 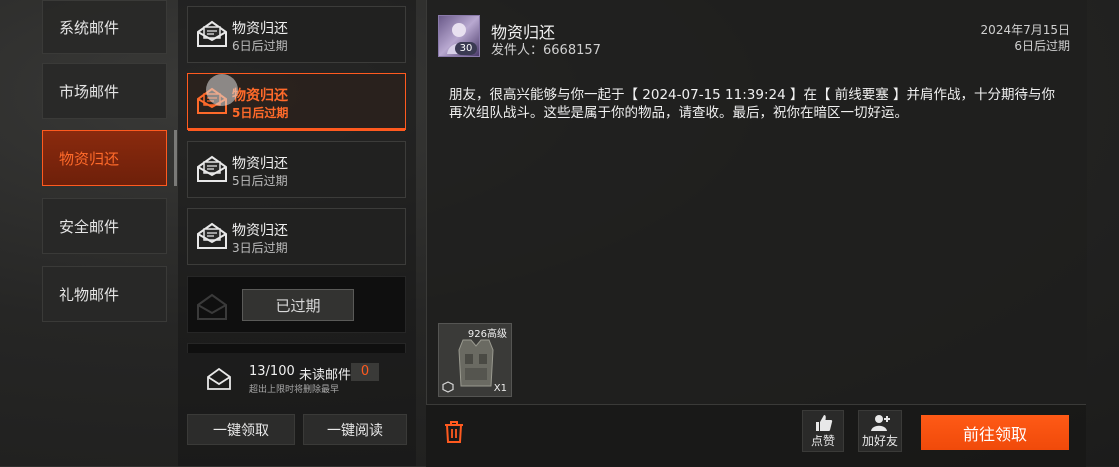 I want to click on trash-icon, so click(x=454, y=432).